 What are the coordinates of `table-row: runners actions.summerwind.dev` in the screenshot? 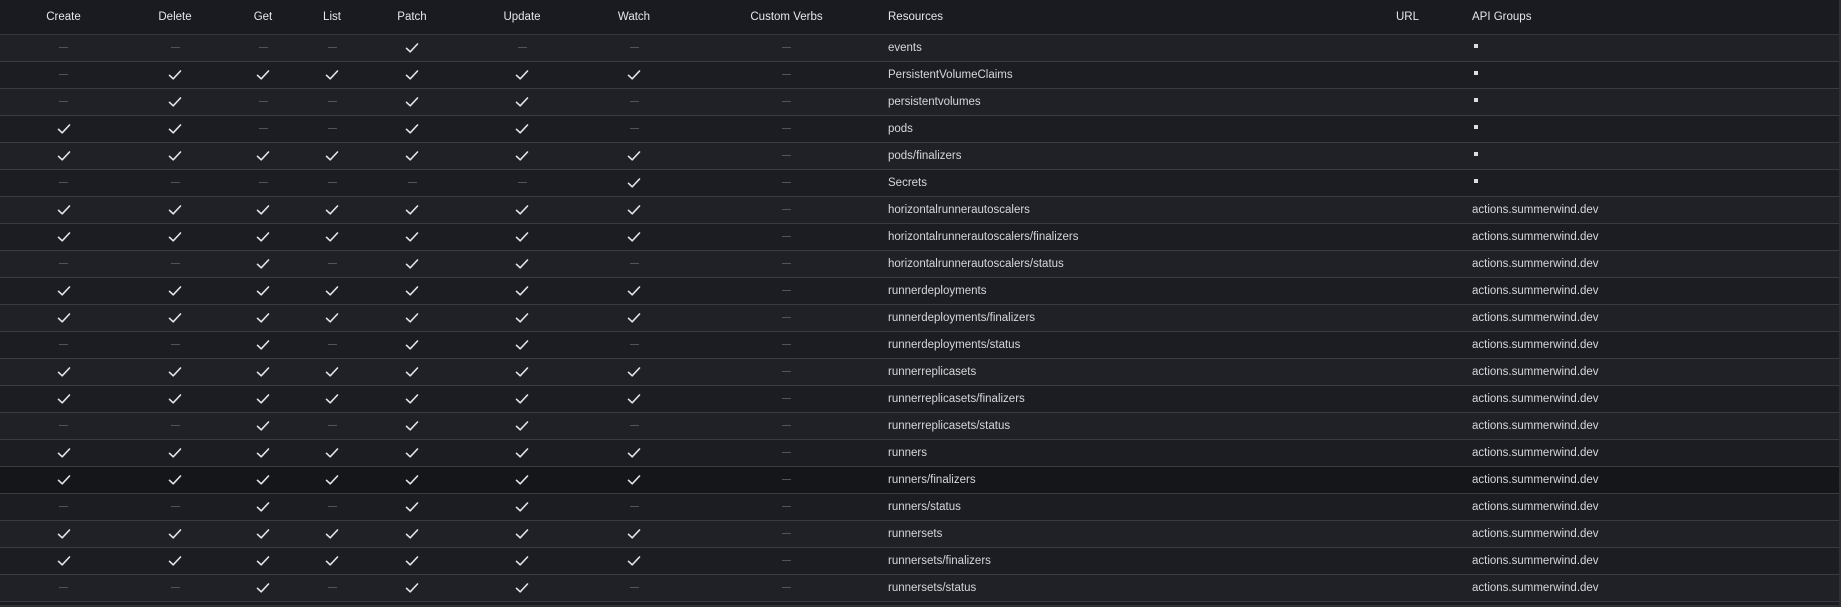 It's located at (919, 453).